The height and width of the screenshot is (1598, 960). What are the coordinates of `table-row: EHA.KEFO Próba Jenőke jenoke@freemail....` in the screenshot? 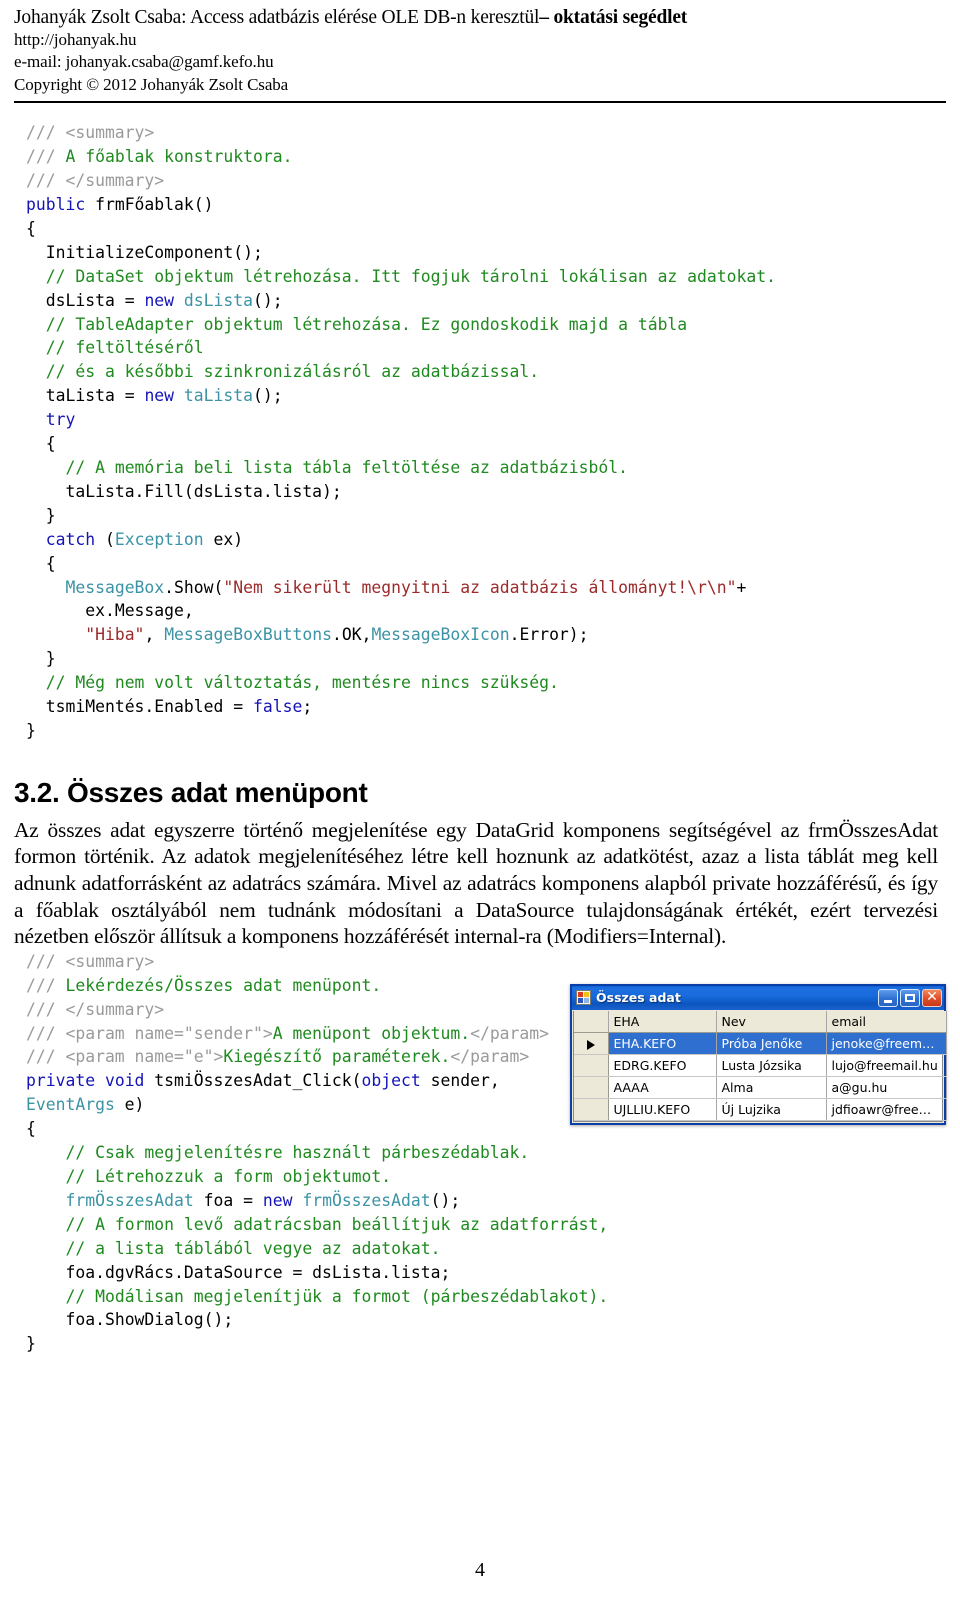 It's located at (760, 1044).